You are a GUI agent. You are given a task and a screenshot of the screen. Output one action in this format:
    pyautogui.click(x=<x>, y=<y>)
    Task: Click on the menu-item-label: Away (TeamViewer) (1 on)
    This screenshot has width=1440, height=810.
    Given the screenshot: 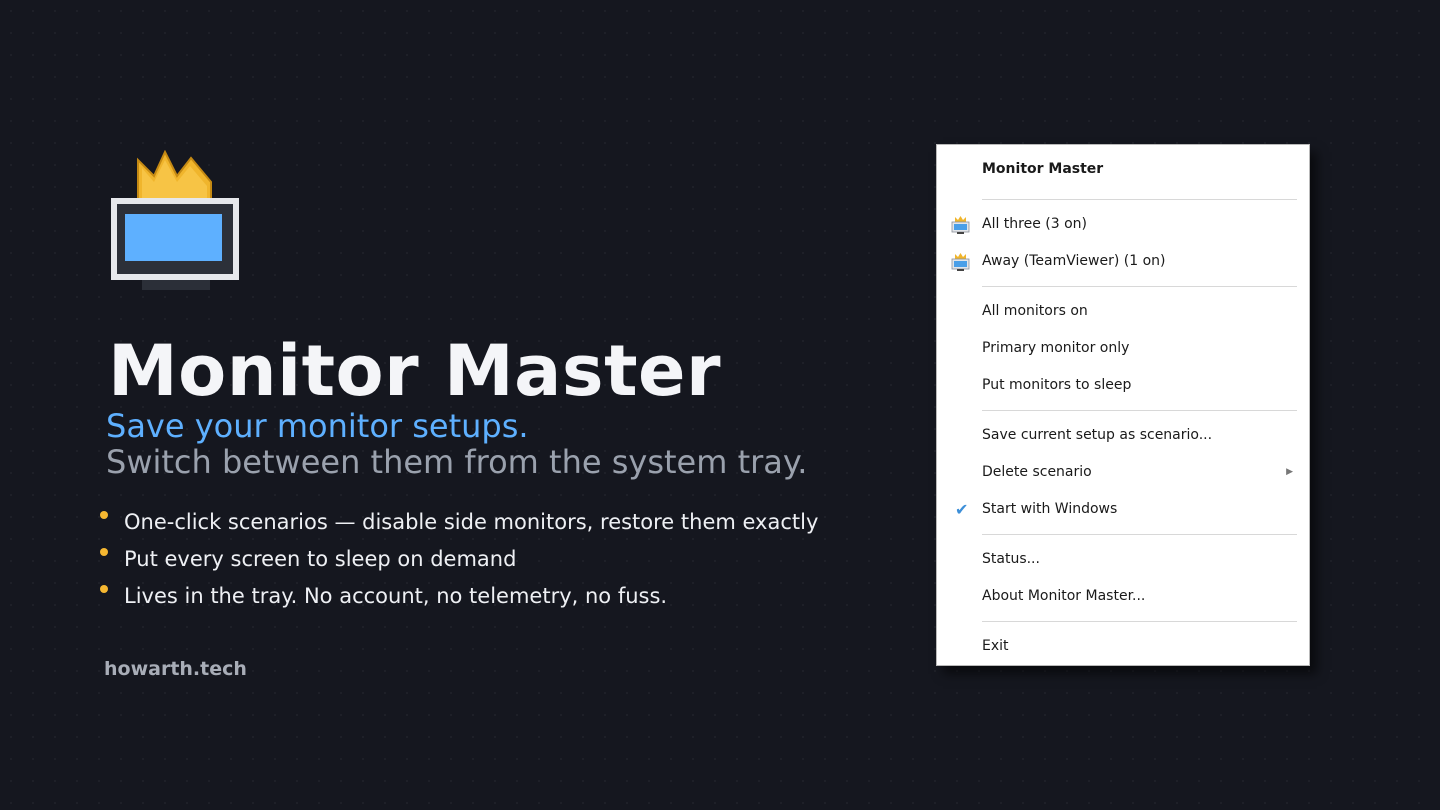 What is the action you would take?
    pyautogui.click(x=1074, y=261)
    